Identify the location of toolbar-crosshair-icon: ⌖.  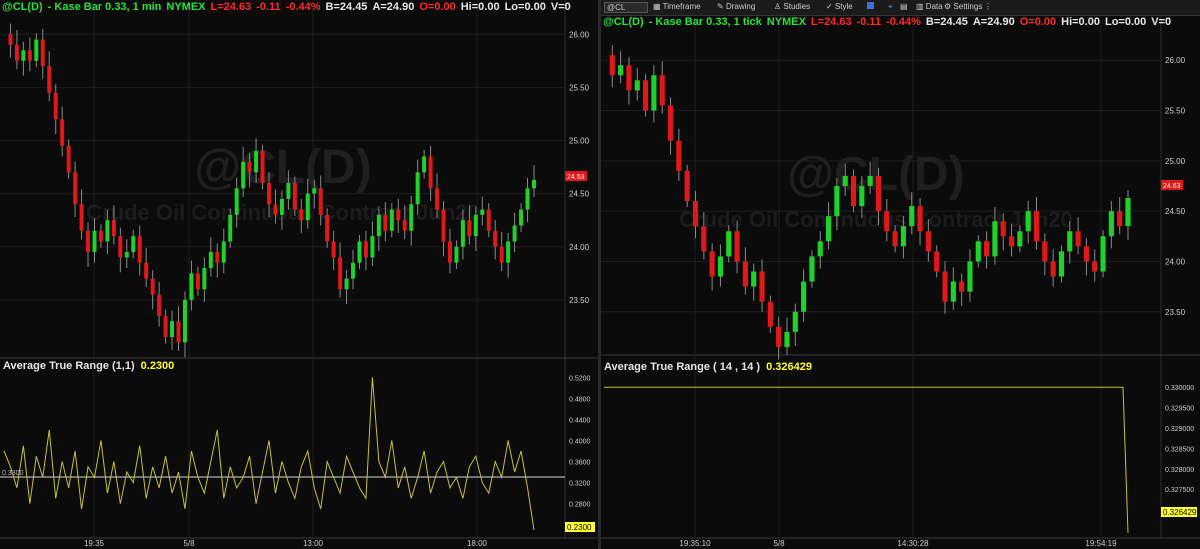
(890, 7).